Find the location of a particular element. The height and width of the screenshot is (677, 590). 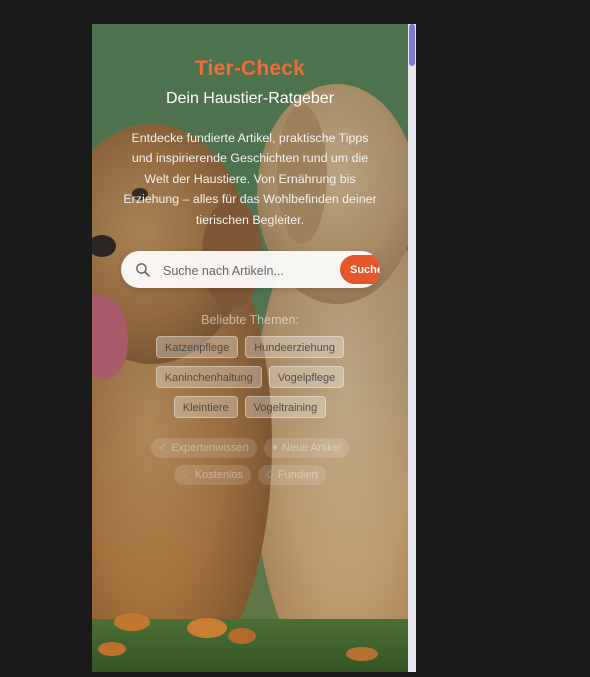

search-bar: Suche n is located at coordinates (250, 269).